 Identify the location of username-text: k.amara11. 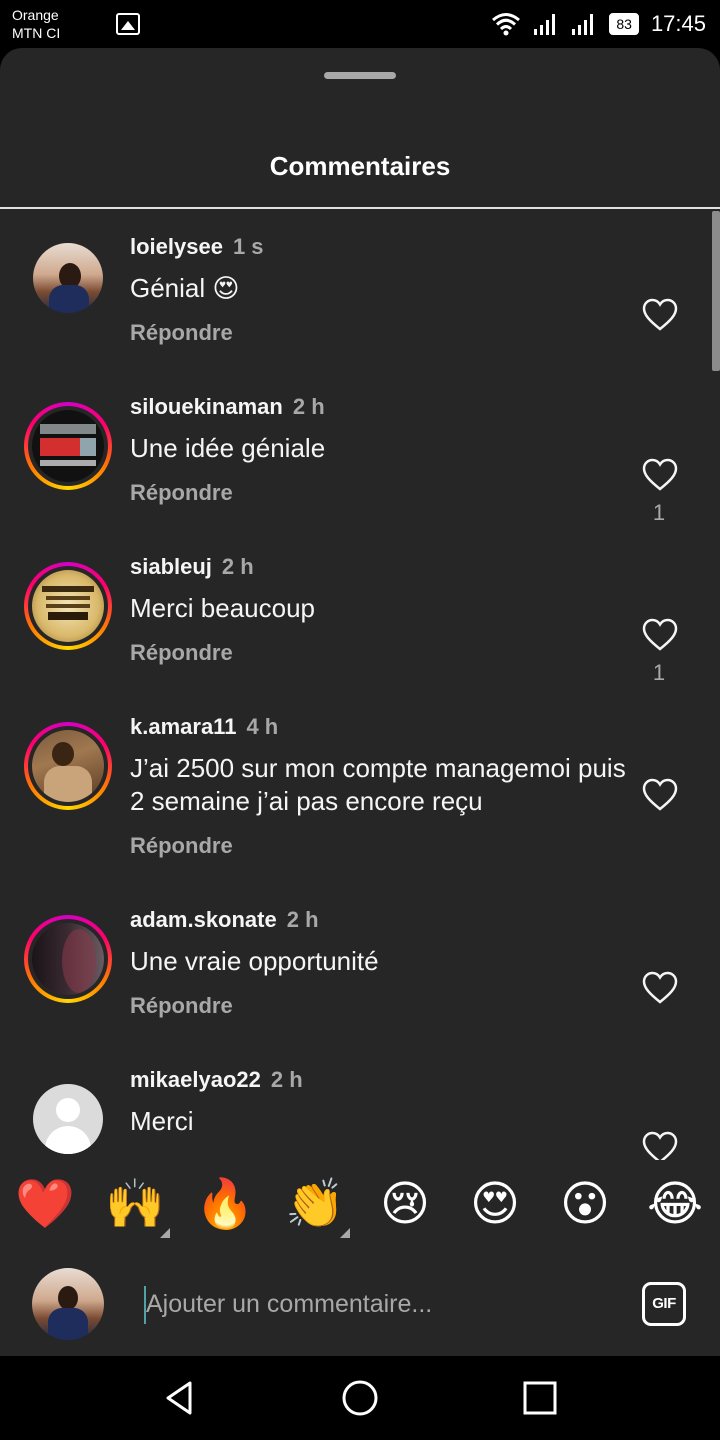
(183, 726).